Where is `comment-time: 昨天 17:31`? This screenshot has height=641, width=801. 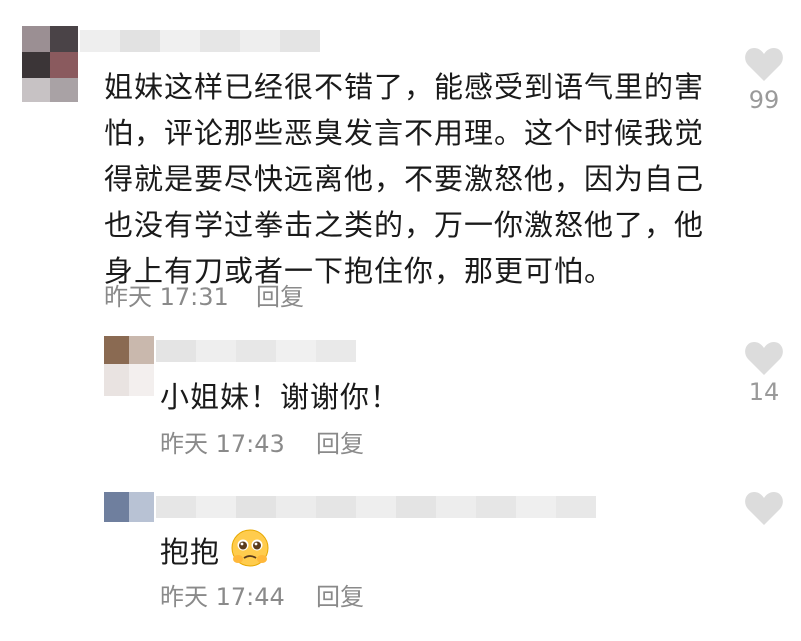 comment-time: 昨天 17:31 is located at coordinates (166, 297).